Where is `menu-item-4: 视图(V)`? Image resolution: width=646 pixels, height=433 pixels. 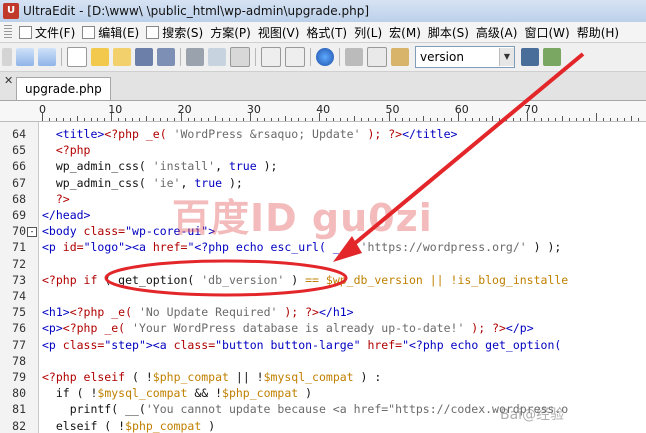
menu-item-4: 视图(V) is located at coordinates (279, 32).